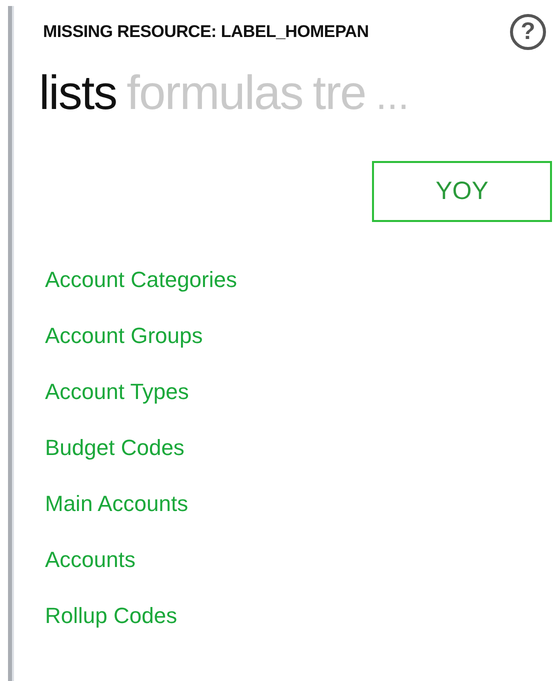 The height and width of the screenshot is (681, 556). What do you see at coordinates (141, 280) in the screenshot?
I see `list-link: Account Categories` at bounding box center [141, 280].